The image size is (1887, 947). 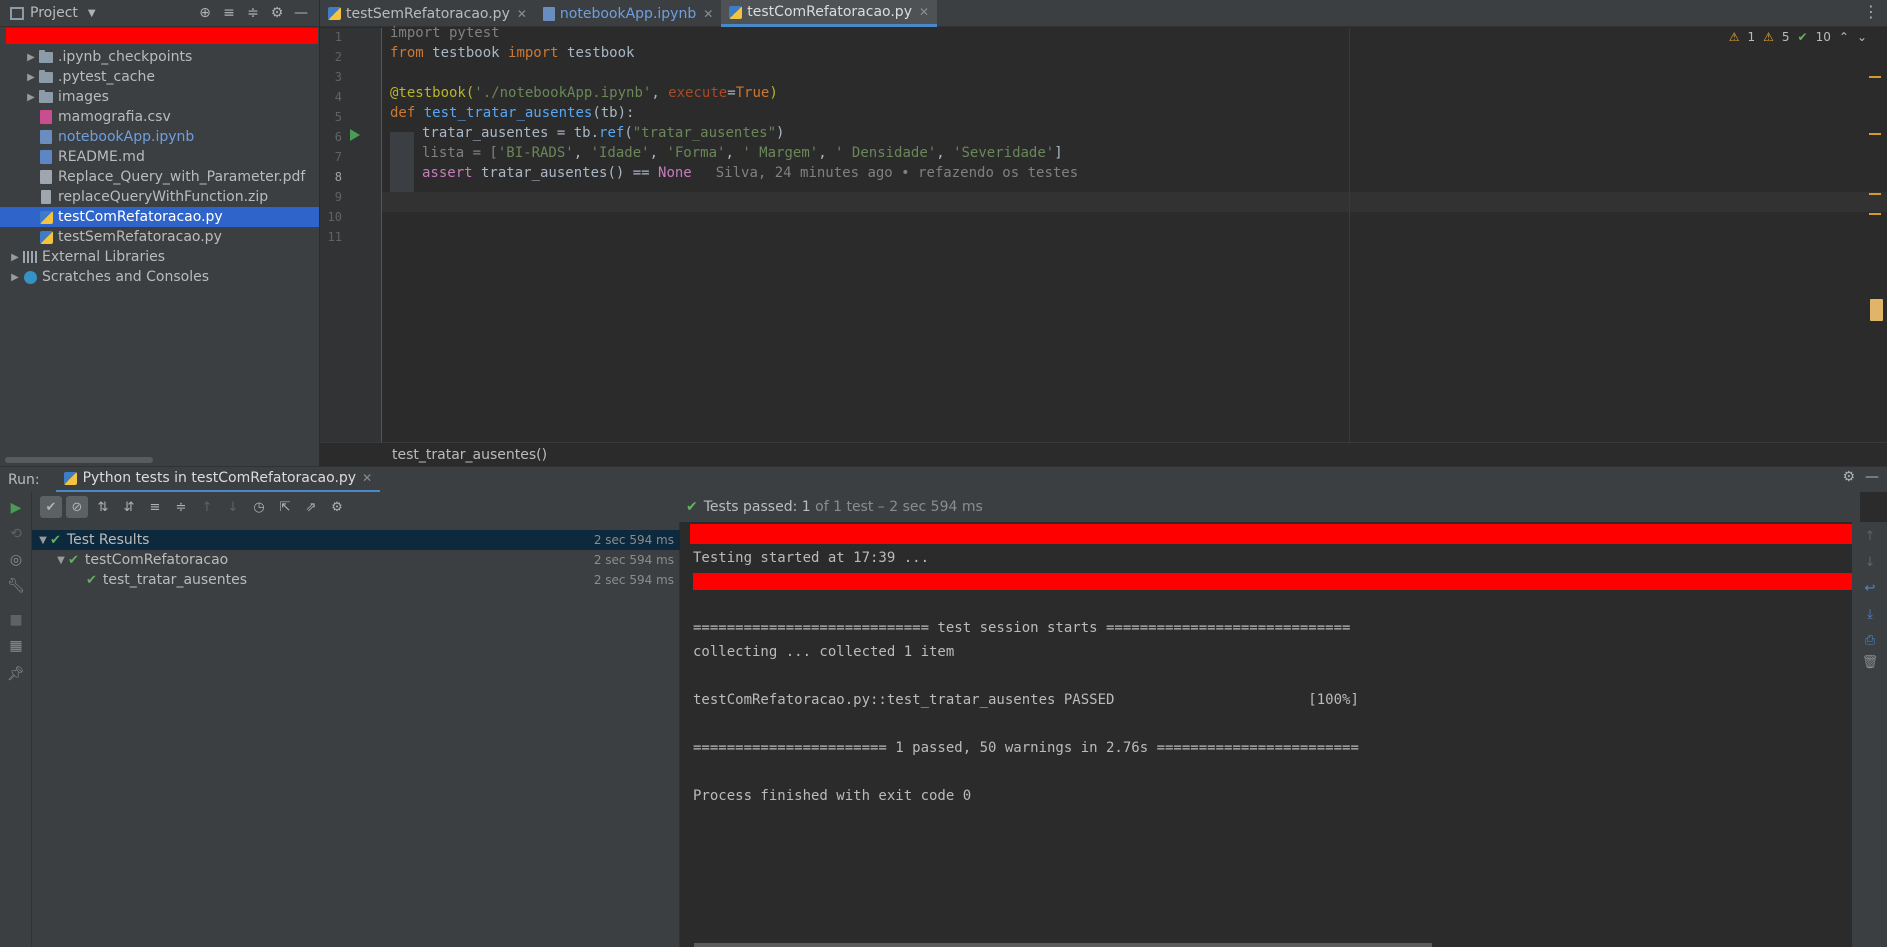 I want to click on tree-item: testSemRefatoracao.py, so click(x=159, y=237).